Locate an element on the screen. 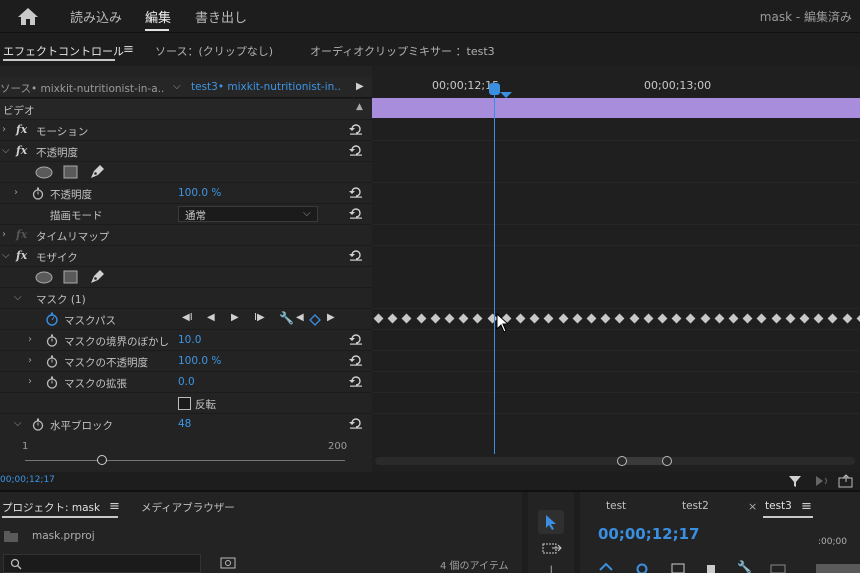  mask-row: ⌵ マスク (1) is located at coordinates (186, 297).